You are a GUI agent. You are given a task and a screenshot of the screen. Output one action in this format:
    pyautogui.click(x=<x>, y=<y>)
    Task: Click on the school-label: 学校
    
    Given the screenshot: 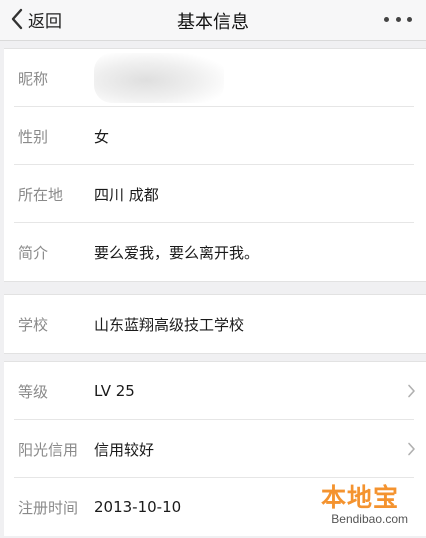 What is the action you would take?
    pyautogui.click(x=33, y=324)
    